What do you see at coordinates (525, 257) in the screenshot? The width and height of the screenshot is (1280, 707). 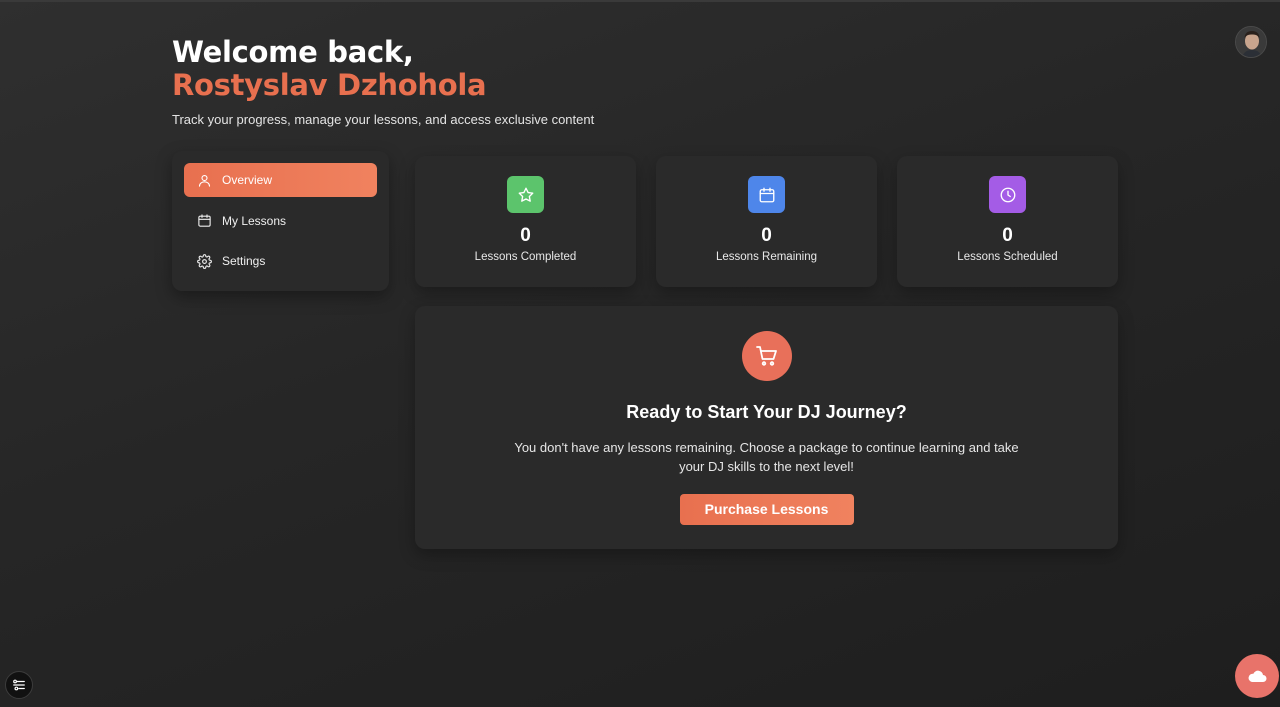 I see `stat-label: Lessons Completed` at bounding box center [525, 257].